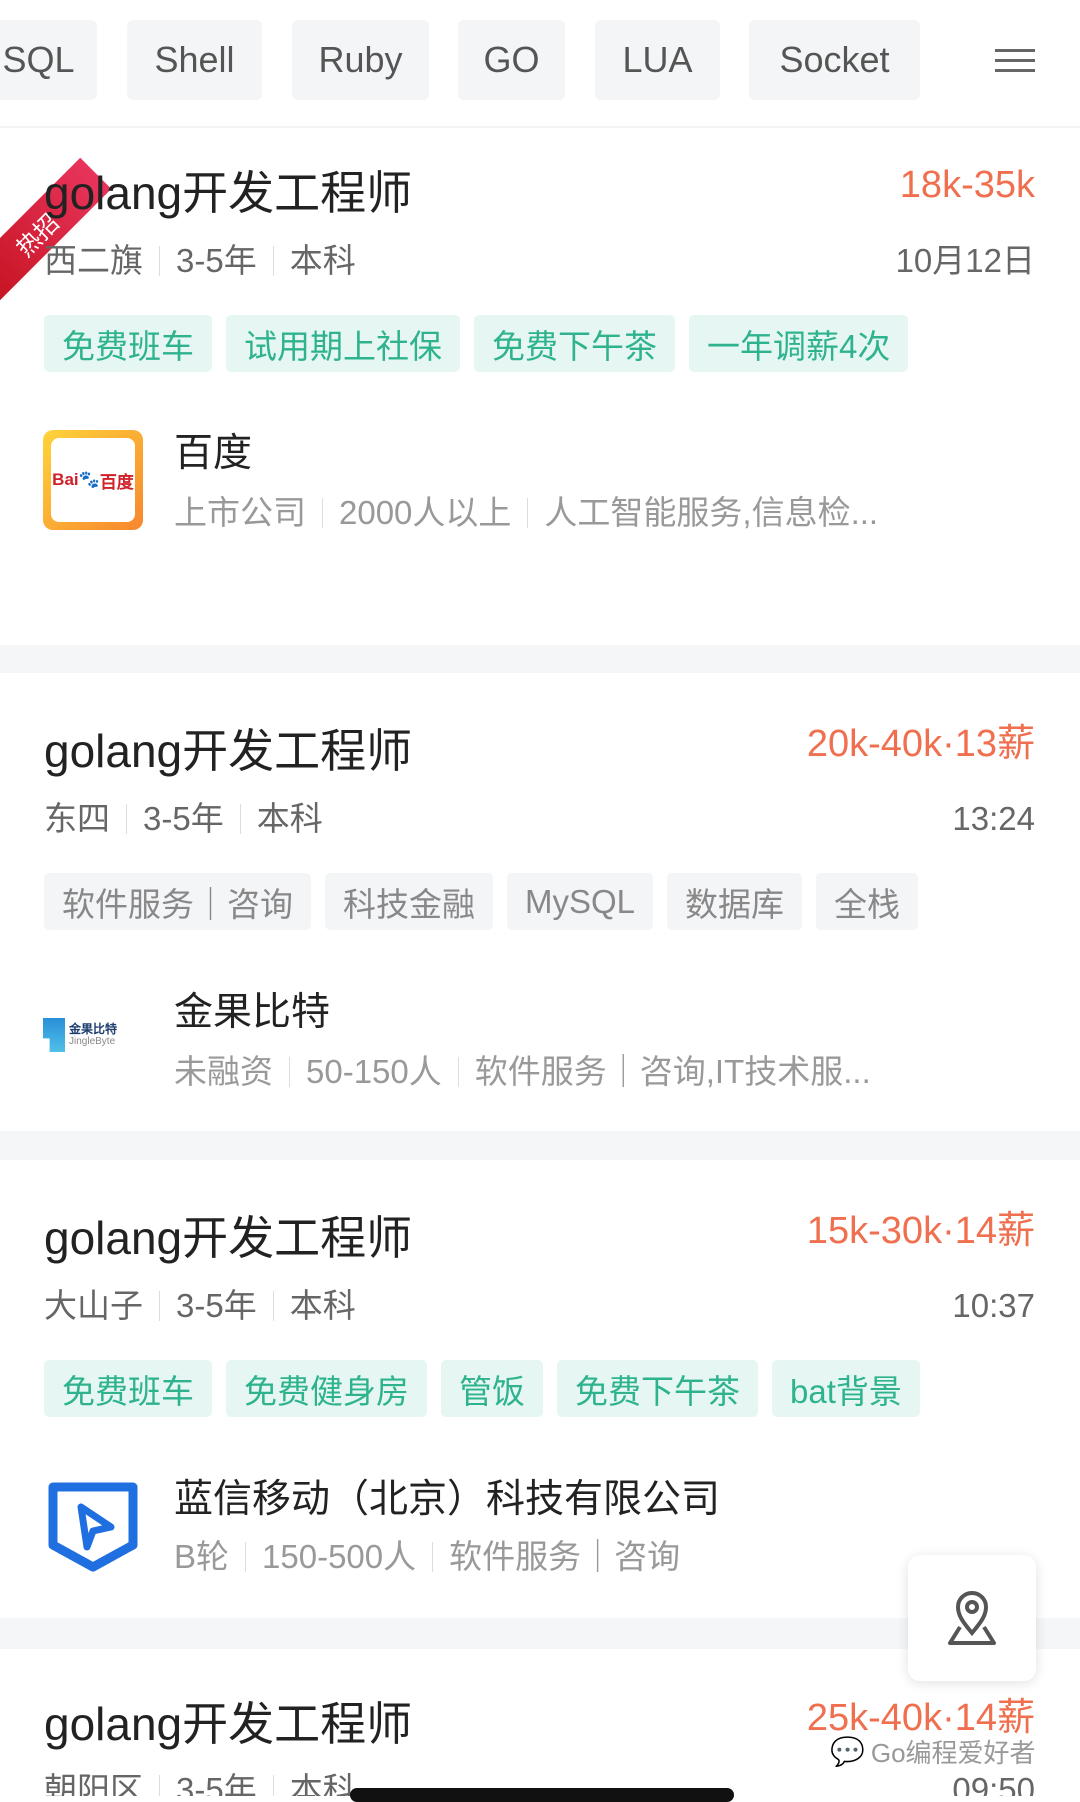 The height and width of the screenshot is (1802, 1080). What do you see at coordinates (511, 60) in the screenshot?
I see `tab-go: GO` at bounding box center [511, 60].